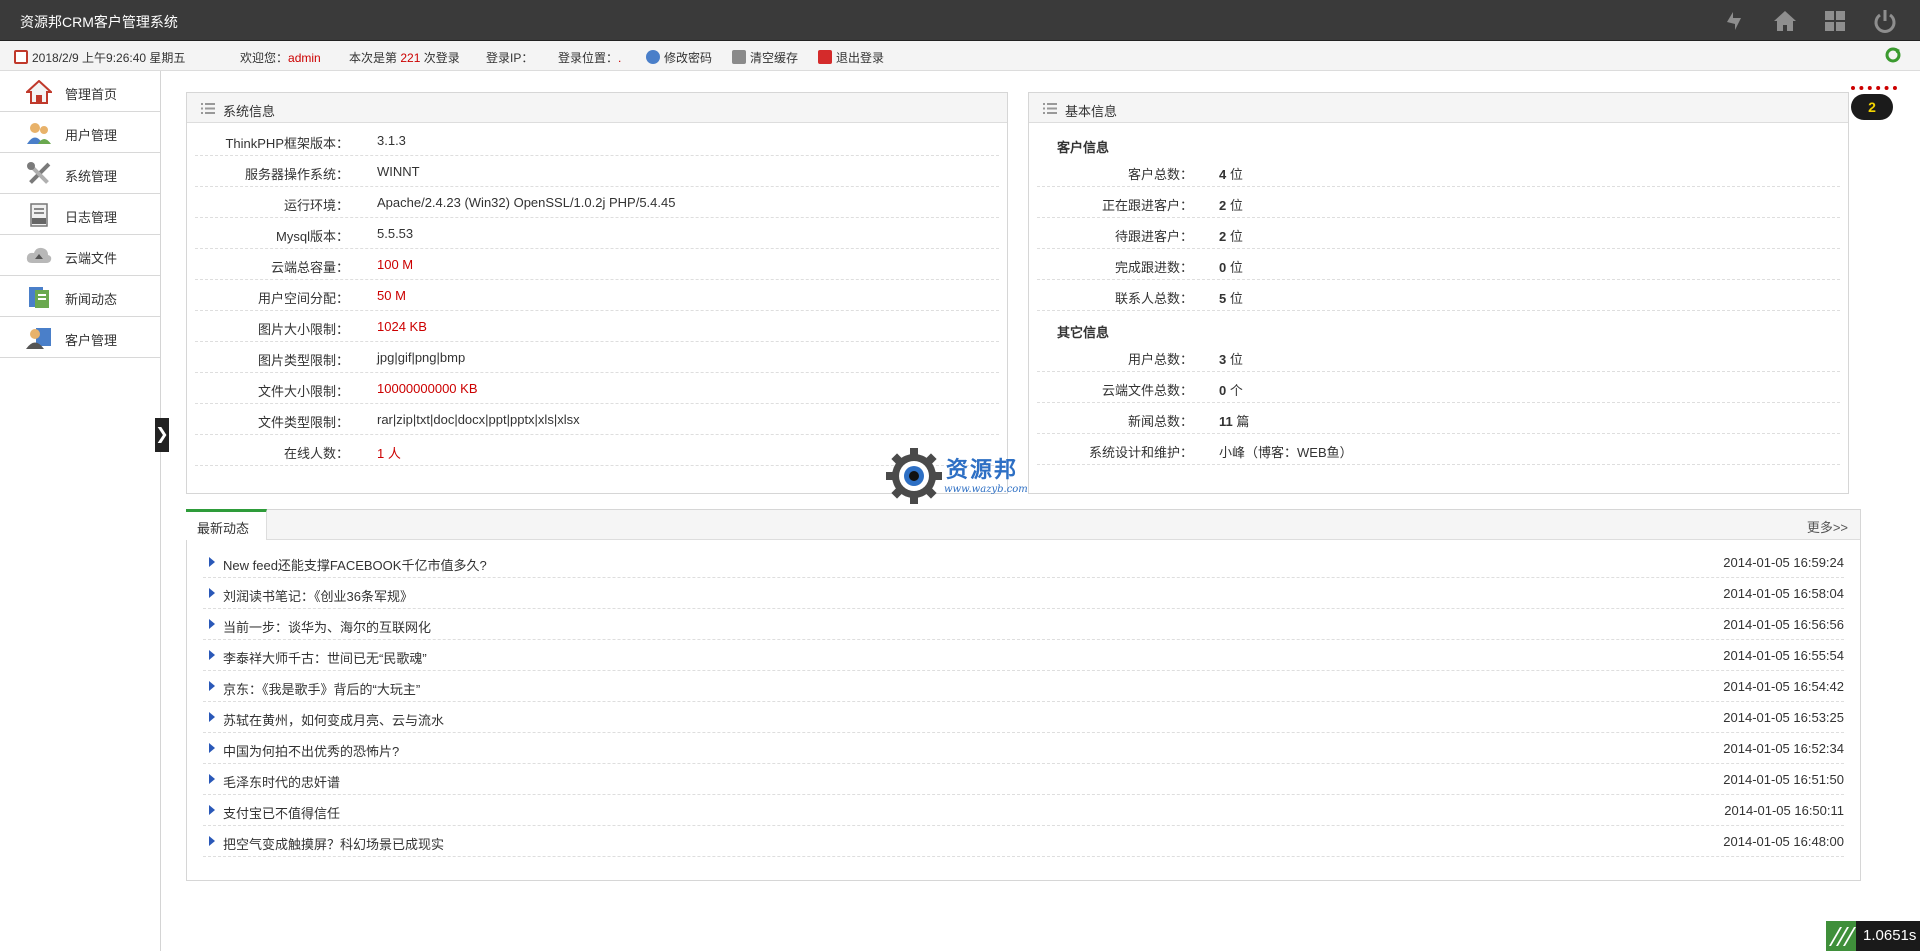  What do you see at coordinates (333, 843) in the screenshot?
I see `news-title: 把空气变成触摸屏？科幻场景已成现实` at bounding box center [333, 843].